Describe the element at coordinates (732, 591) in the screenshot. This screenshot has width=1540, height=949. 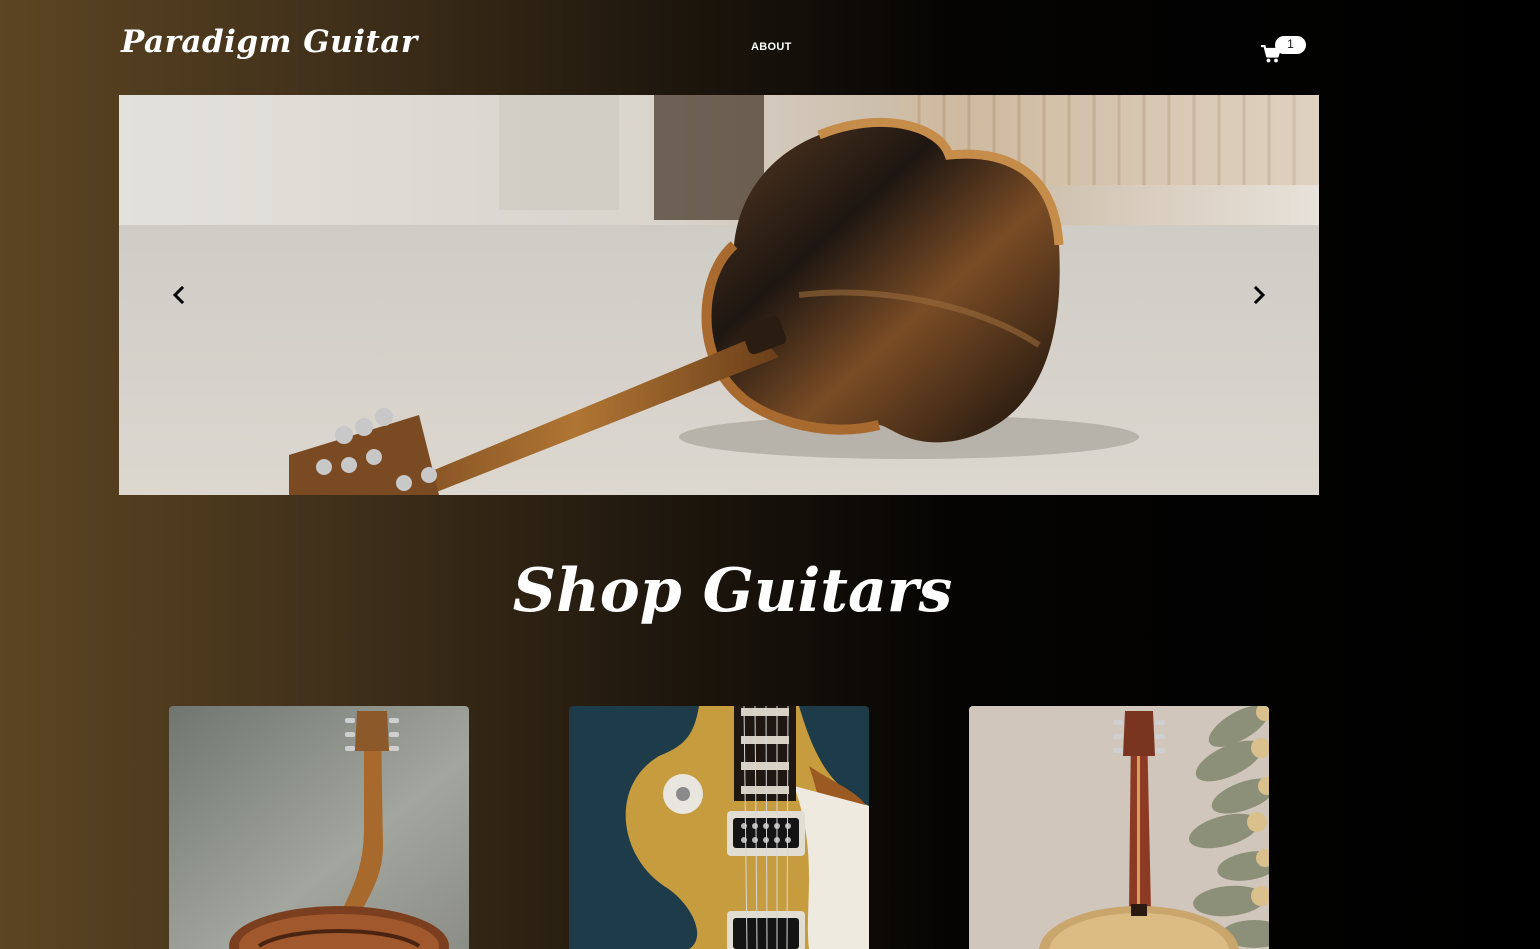
I see `shop-section-title: Shop Guitars` at that location.